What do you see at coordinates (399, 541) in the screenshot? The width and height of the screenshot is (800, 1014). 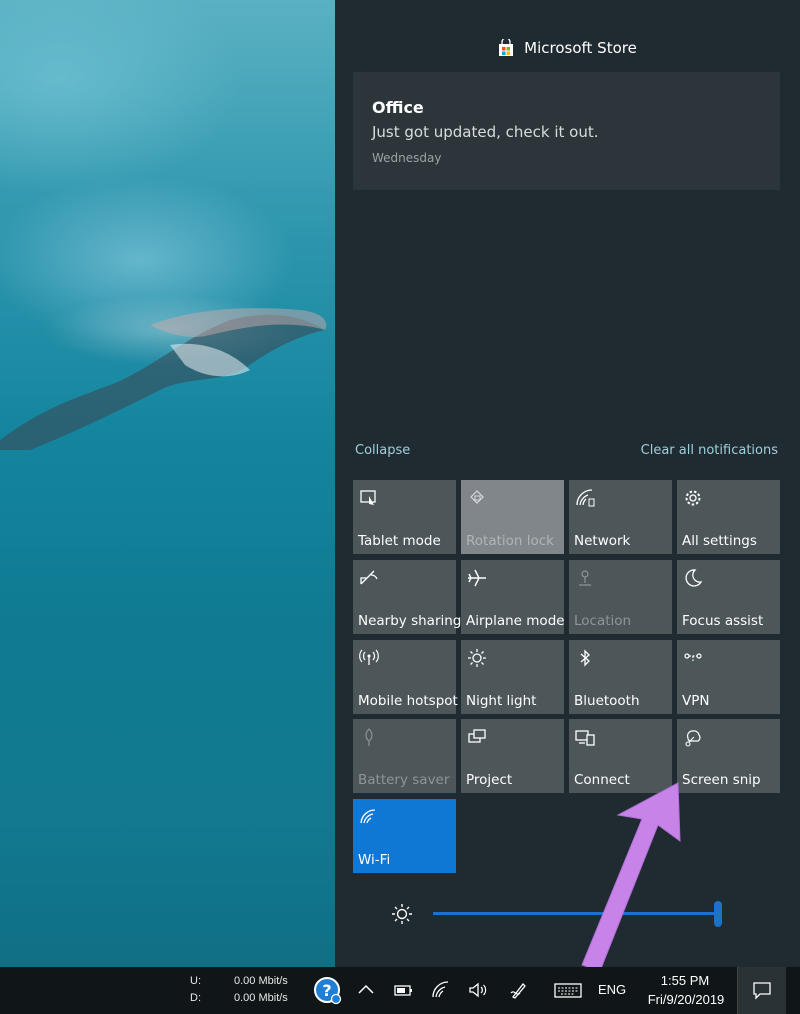 I see `tile-label: Tablet mode` at bounding box center [399, 541].